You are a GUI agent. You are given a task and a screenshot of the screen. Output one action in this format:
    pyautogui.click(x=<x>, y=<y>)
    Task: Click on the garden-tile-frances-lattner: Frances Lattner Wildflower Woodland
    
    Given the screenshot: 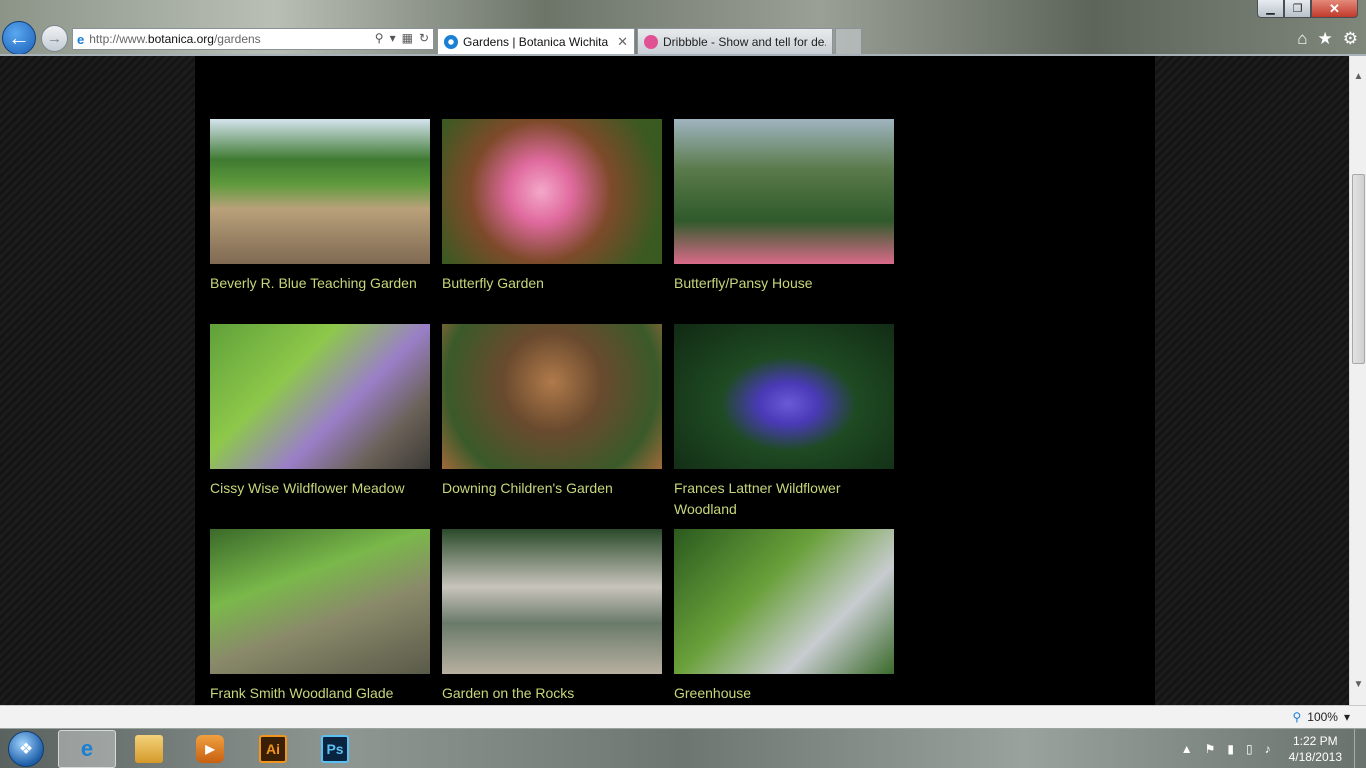 What is the action you would take?
    pyautogui.click(x=784, y=422)
    